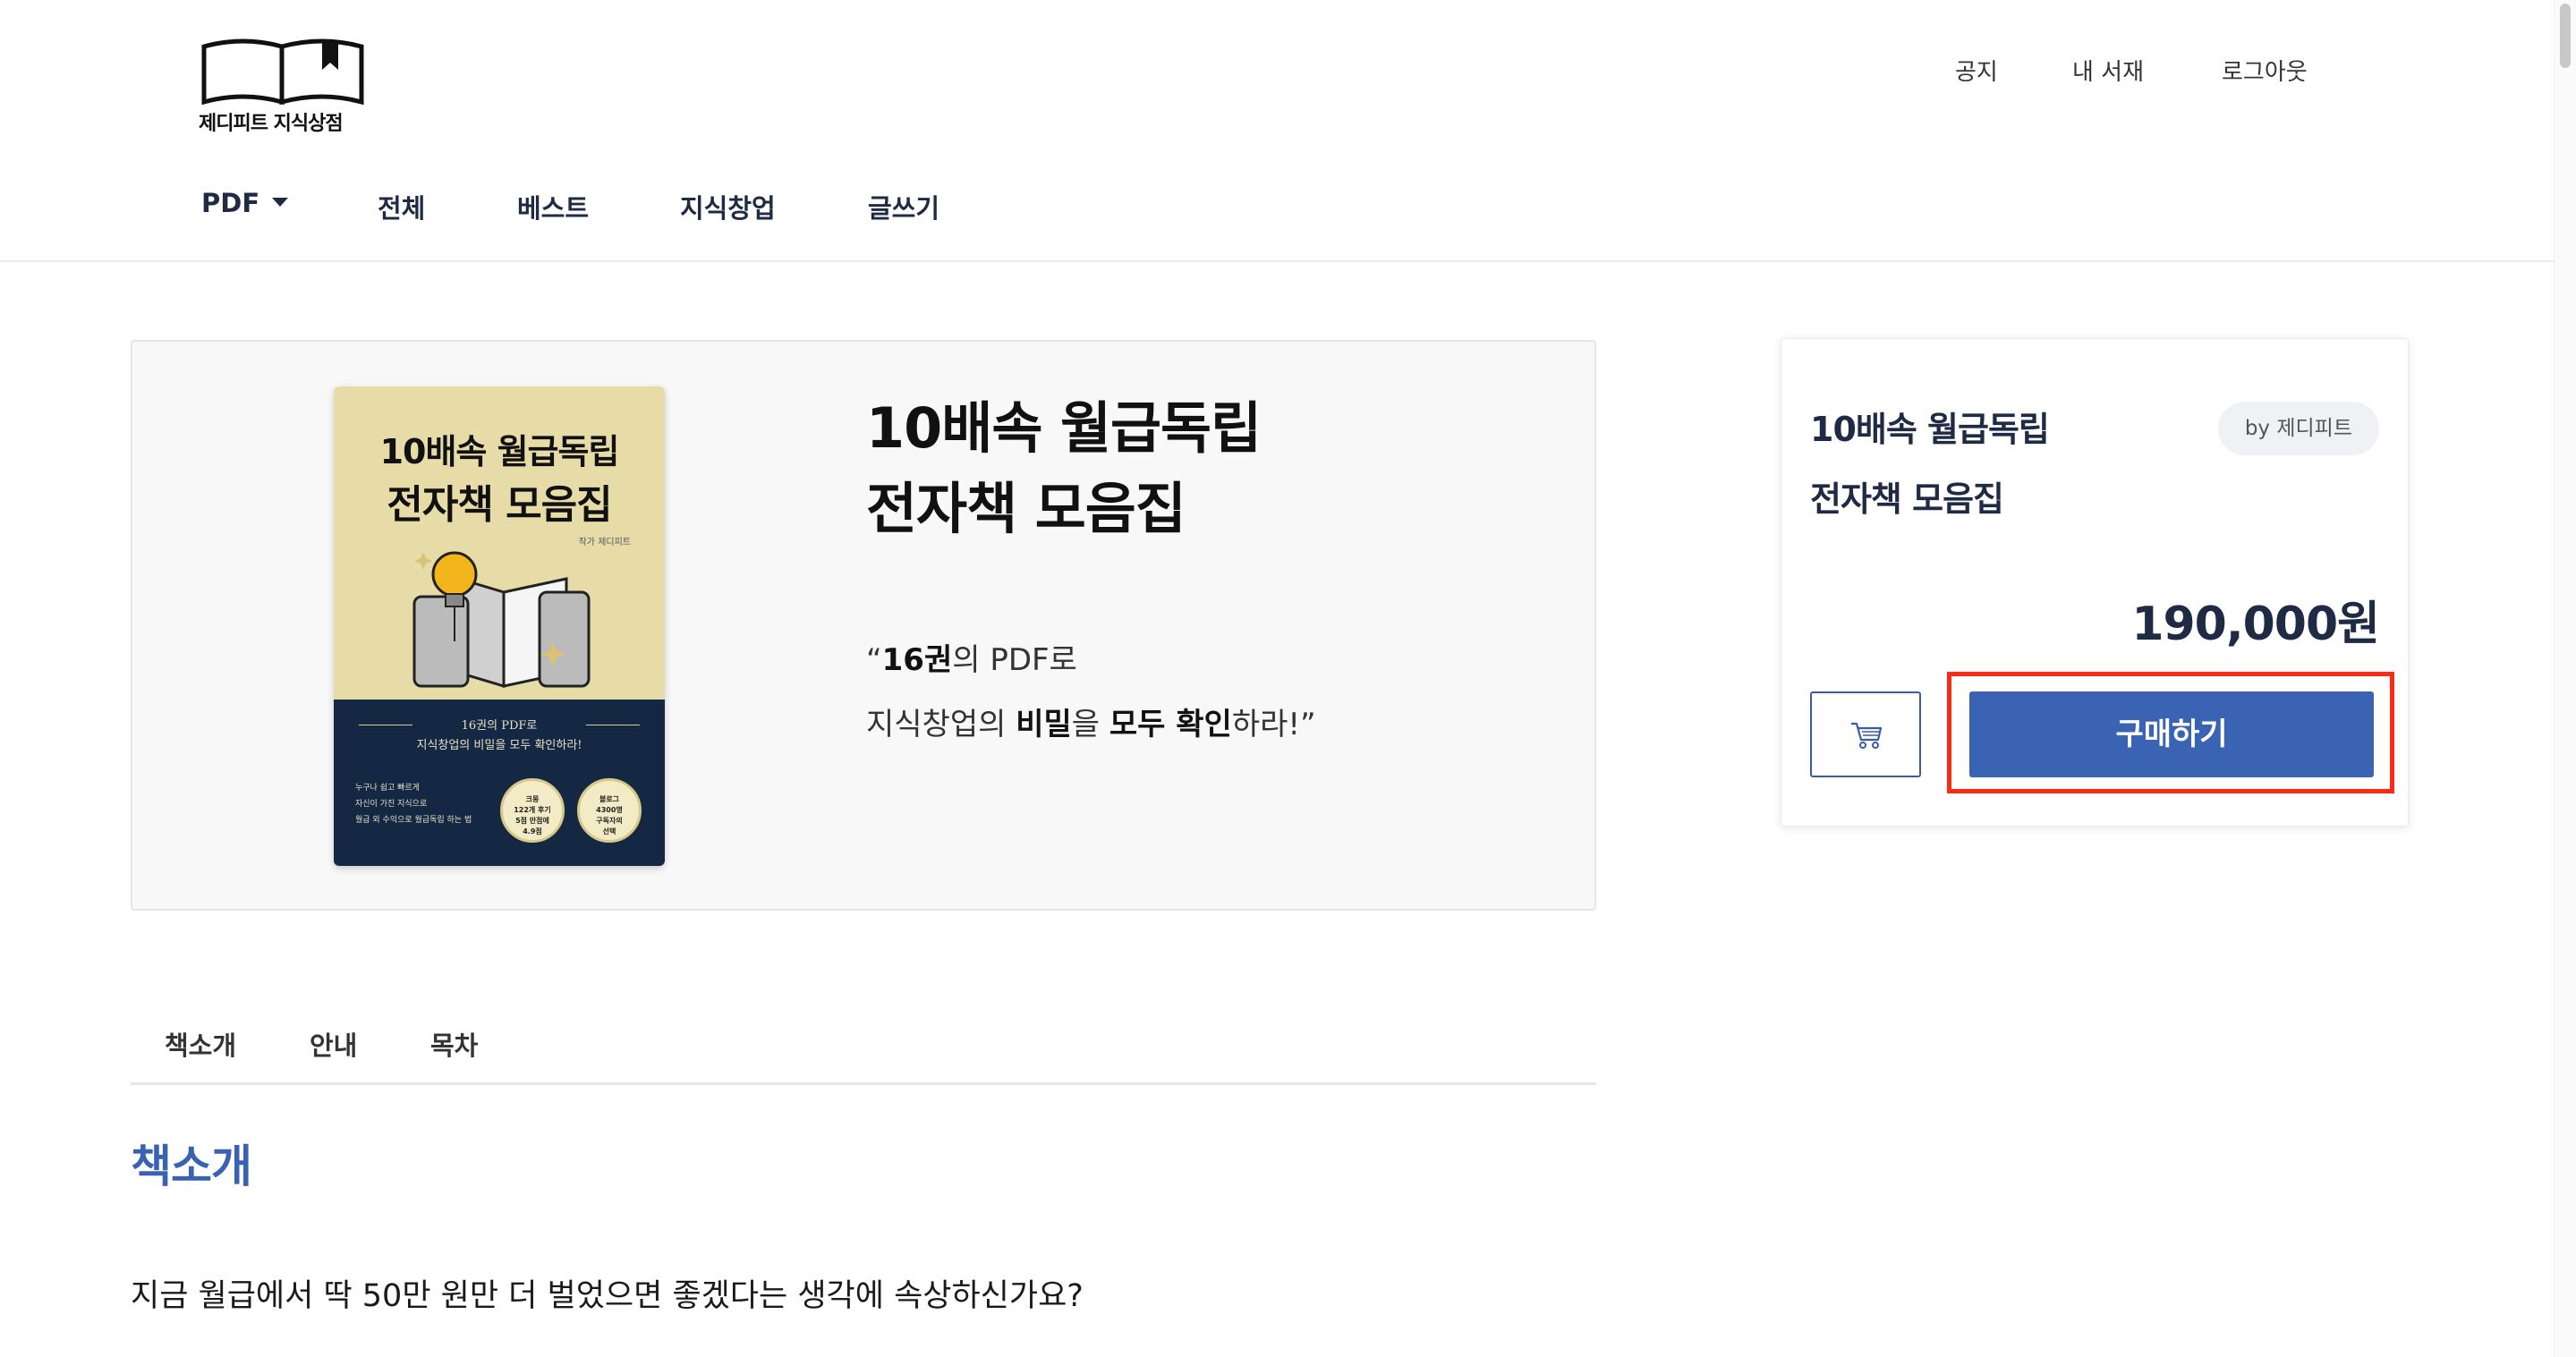 This screenshot has width=2576, height=1357. What do you see at coordinates (2255, 624) in the screenshot?
I see `price: 190,000원` at bounding box center [2255, 624].